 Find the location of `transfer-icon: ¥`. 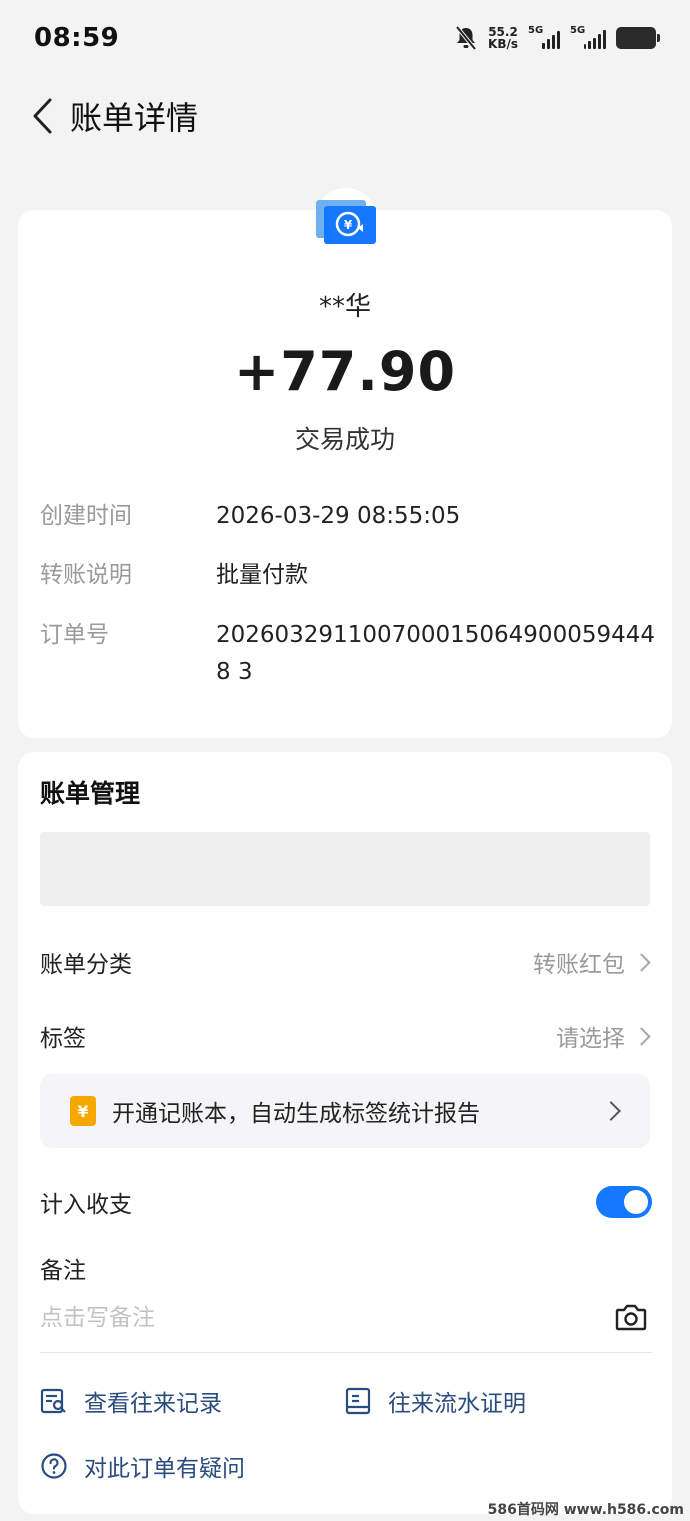

transfer-icon: ¥ is located at coordinates (346, 219).